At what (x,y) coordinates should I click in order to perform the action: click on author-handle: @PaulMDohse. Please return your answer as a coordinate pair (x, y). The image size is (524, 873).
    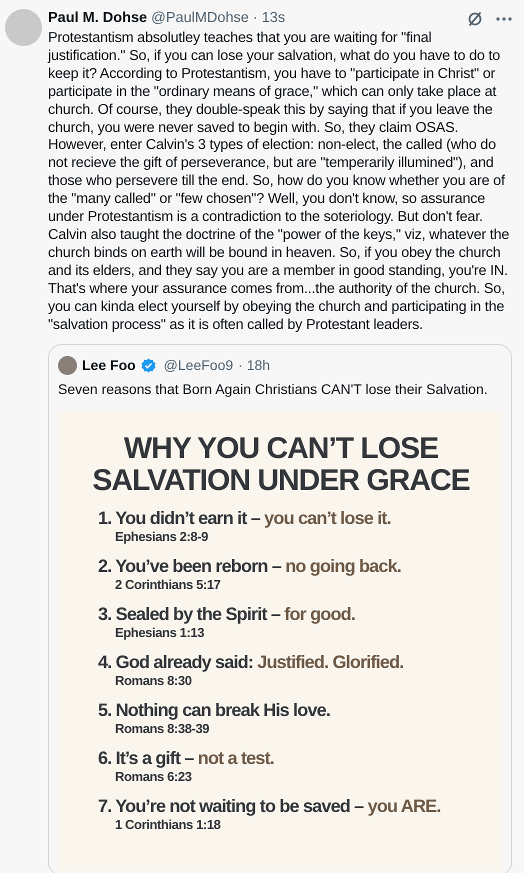
    Looking at the image, I should click on (200, 19).